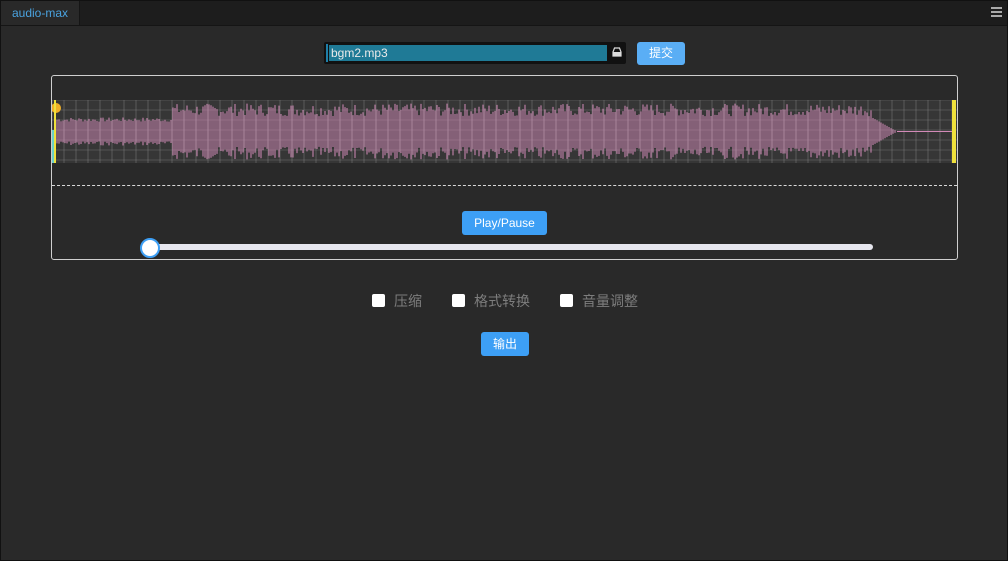 The width and height of the screenshot is (1008, 561). What do you see at coordinates (997, 13) in the screenshot?
I see `hamburger-menu-icon` at bounding box center [997, 13].